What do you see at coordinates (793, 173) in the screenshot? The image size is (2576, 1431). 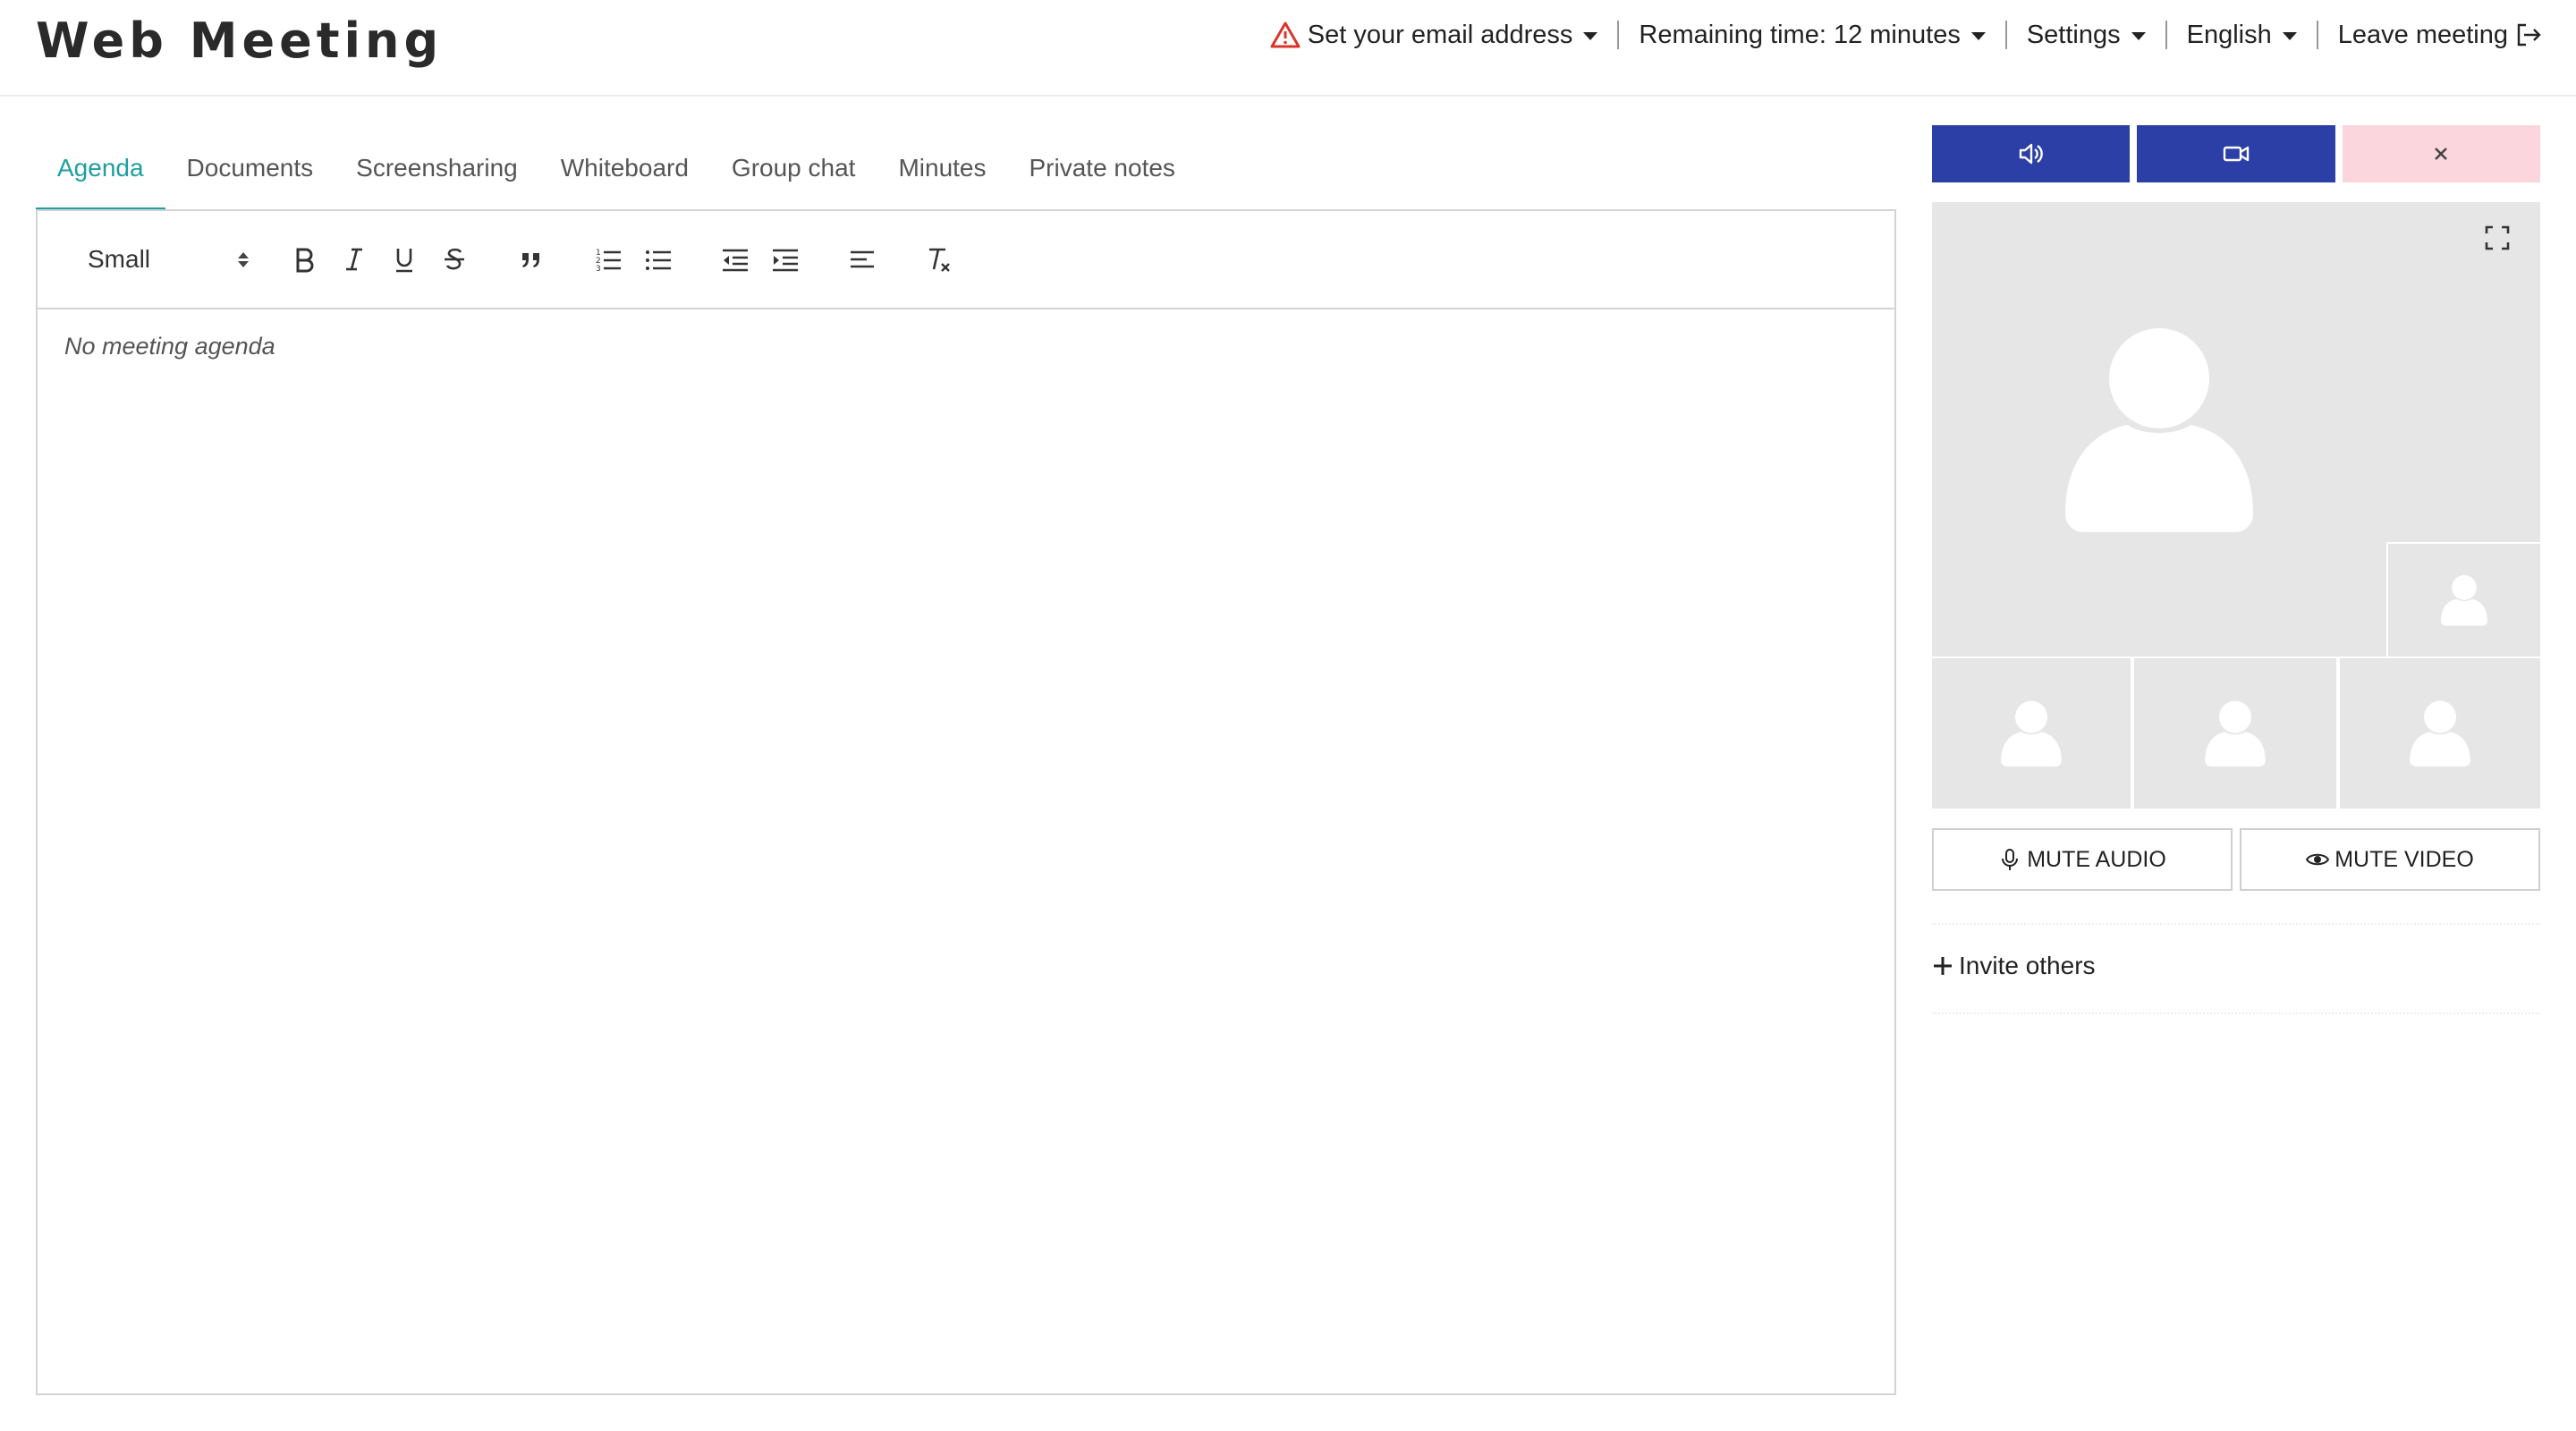 I see `tab-group-chat: Group chat` at bounding box center [793, 173].